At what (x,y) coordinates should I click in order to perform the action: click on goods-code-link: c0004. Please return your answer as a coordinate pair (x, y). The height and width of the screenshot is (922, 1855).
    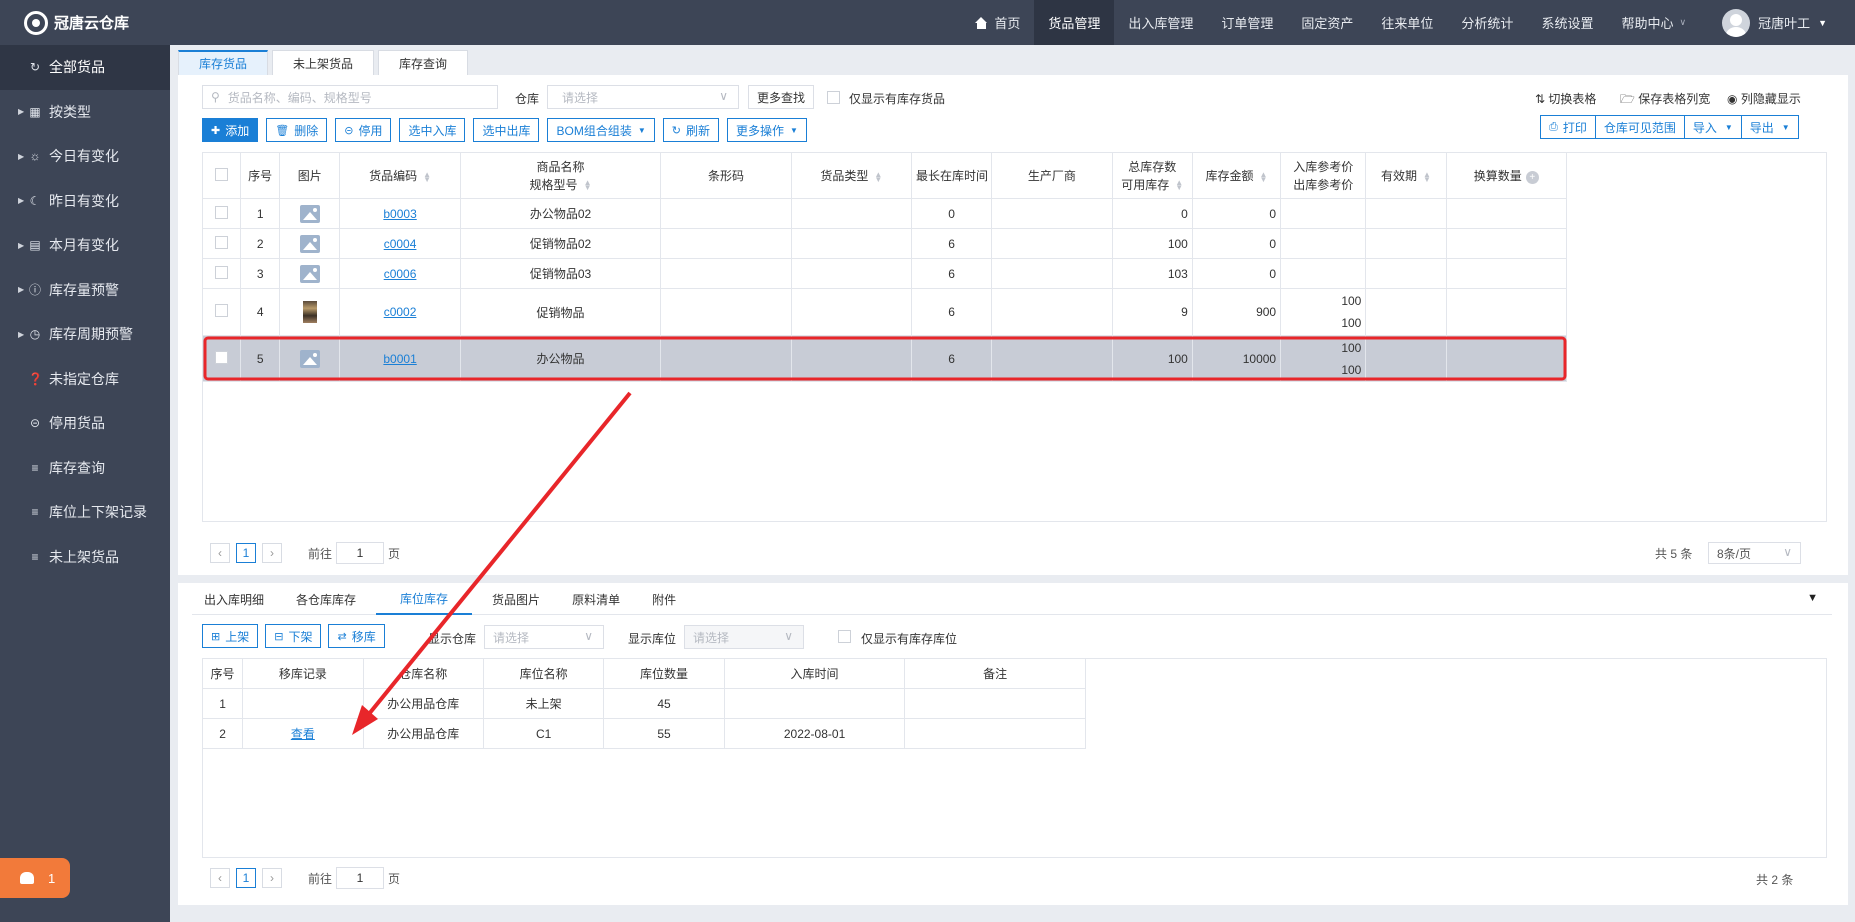
    Looking at the image, I should click on (400, 244).